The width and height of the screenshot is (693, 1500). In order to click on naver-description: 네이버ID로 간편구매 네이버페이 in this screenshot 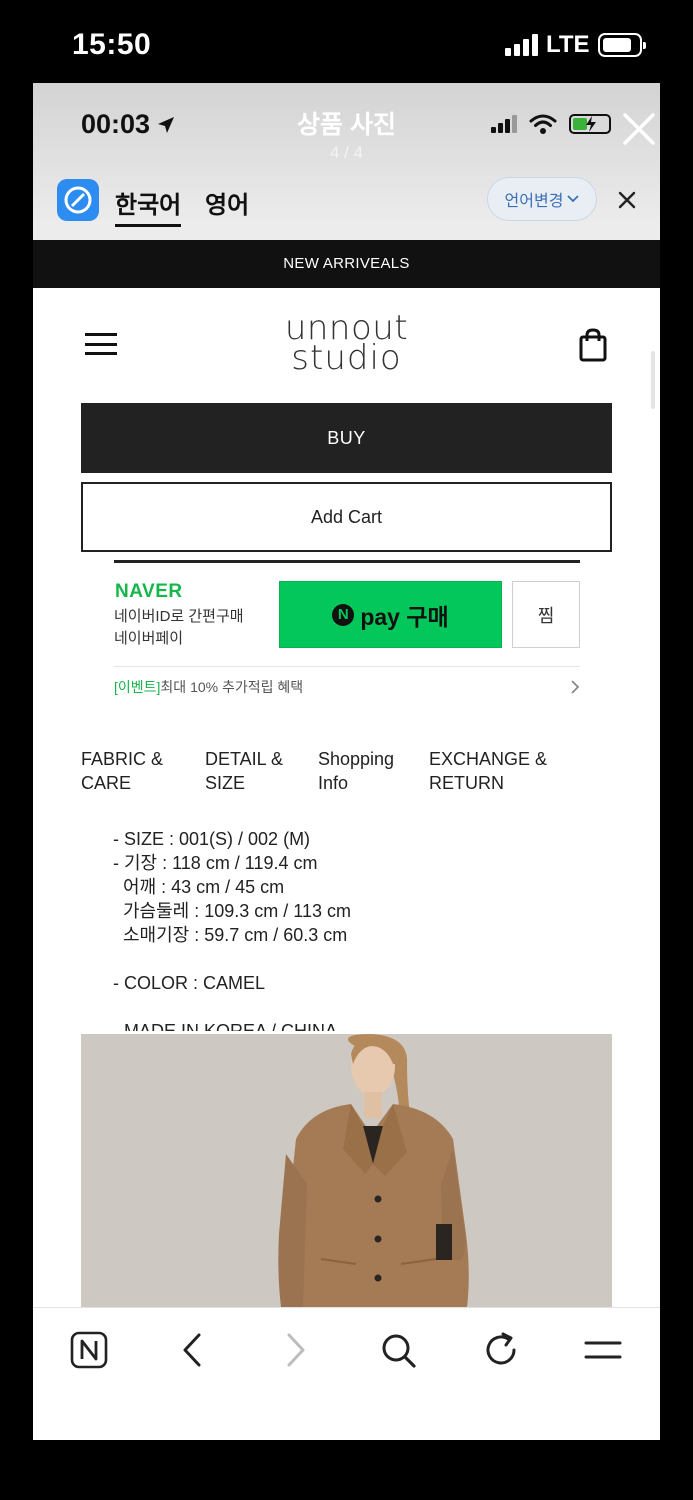, I will do `click(179, 628)`.